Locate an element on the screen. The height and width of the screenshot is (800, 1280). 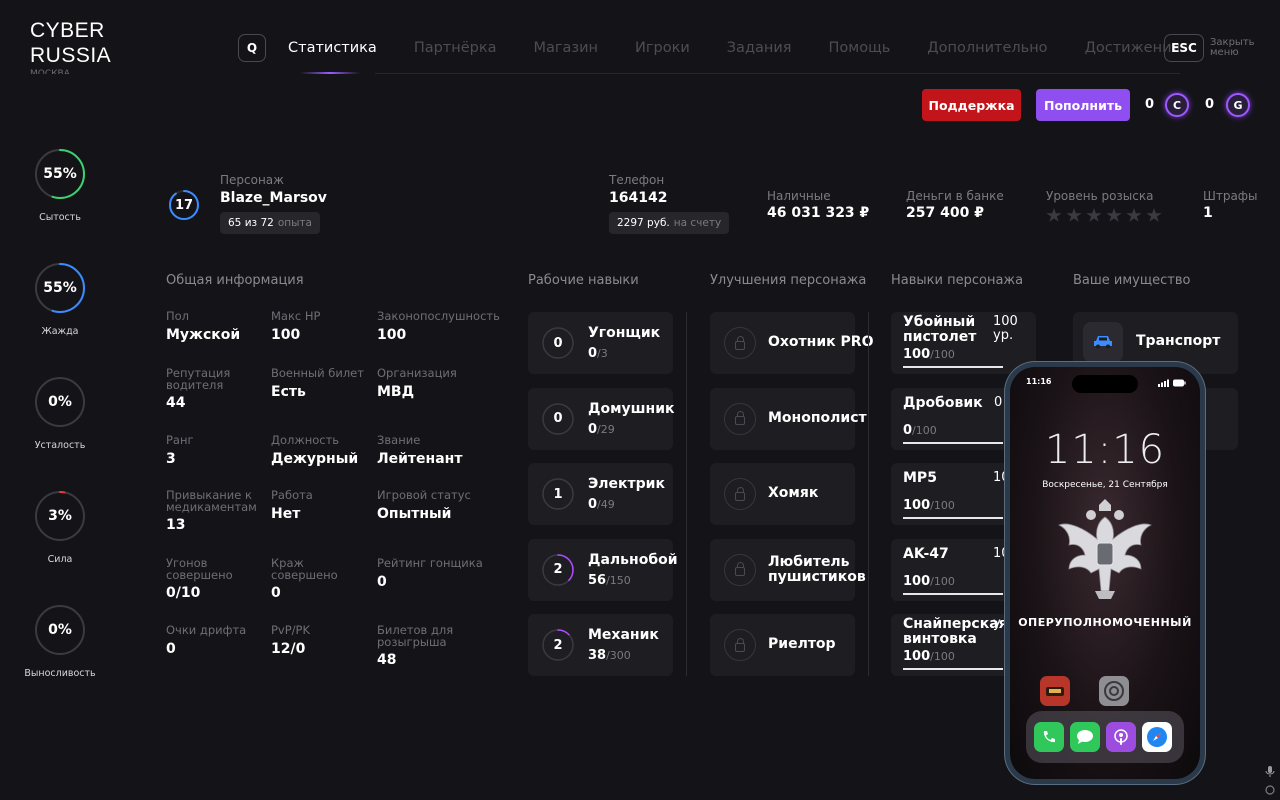
experience-value: 65 из 72 is located at coordinates (251, 223).